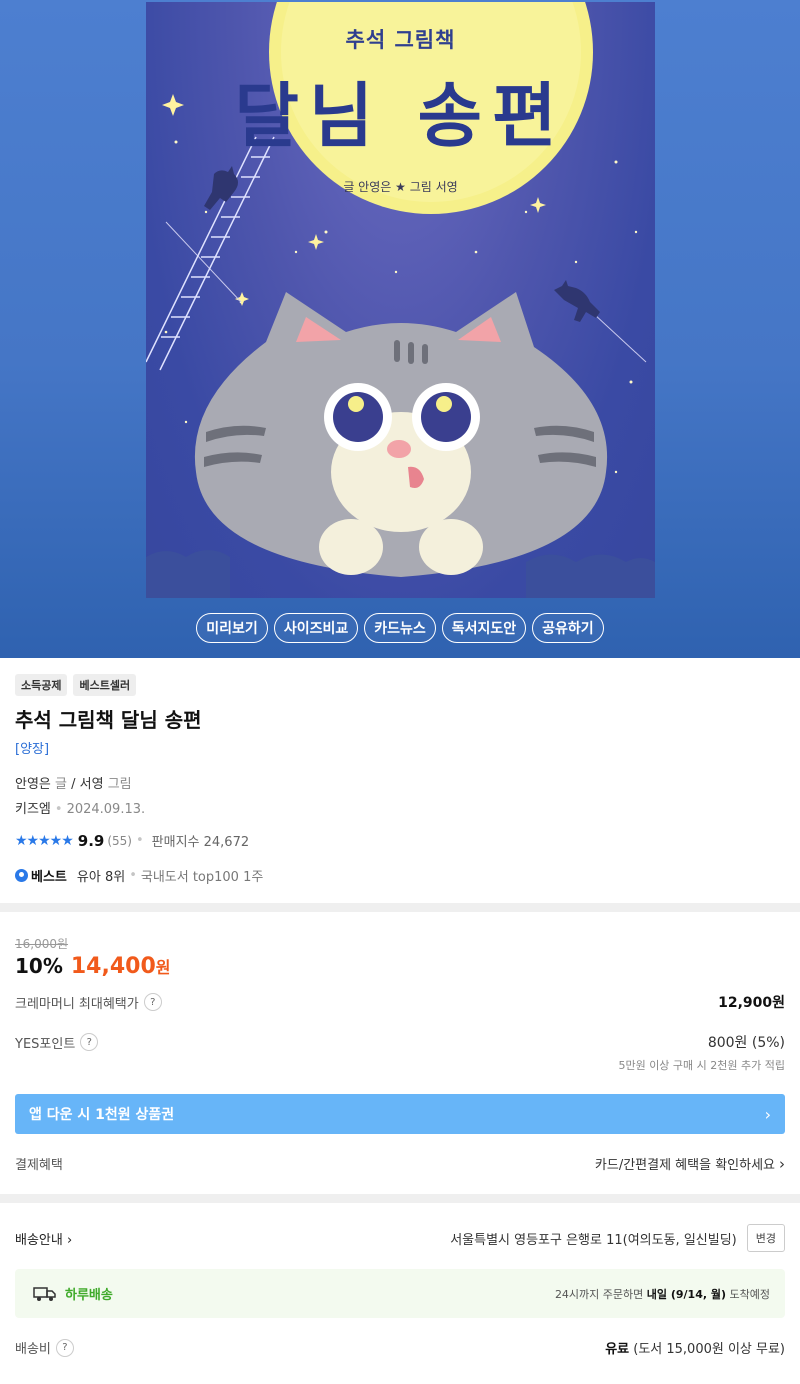  I want to click on one-day-delivery-box: 하루배송 24시까지 주문하면 내일 (9/14, 월) 도착예정, so click(400, 1293).